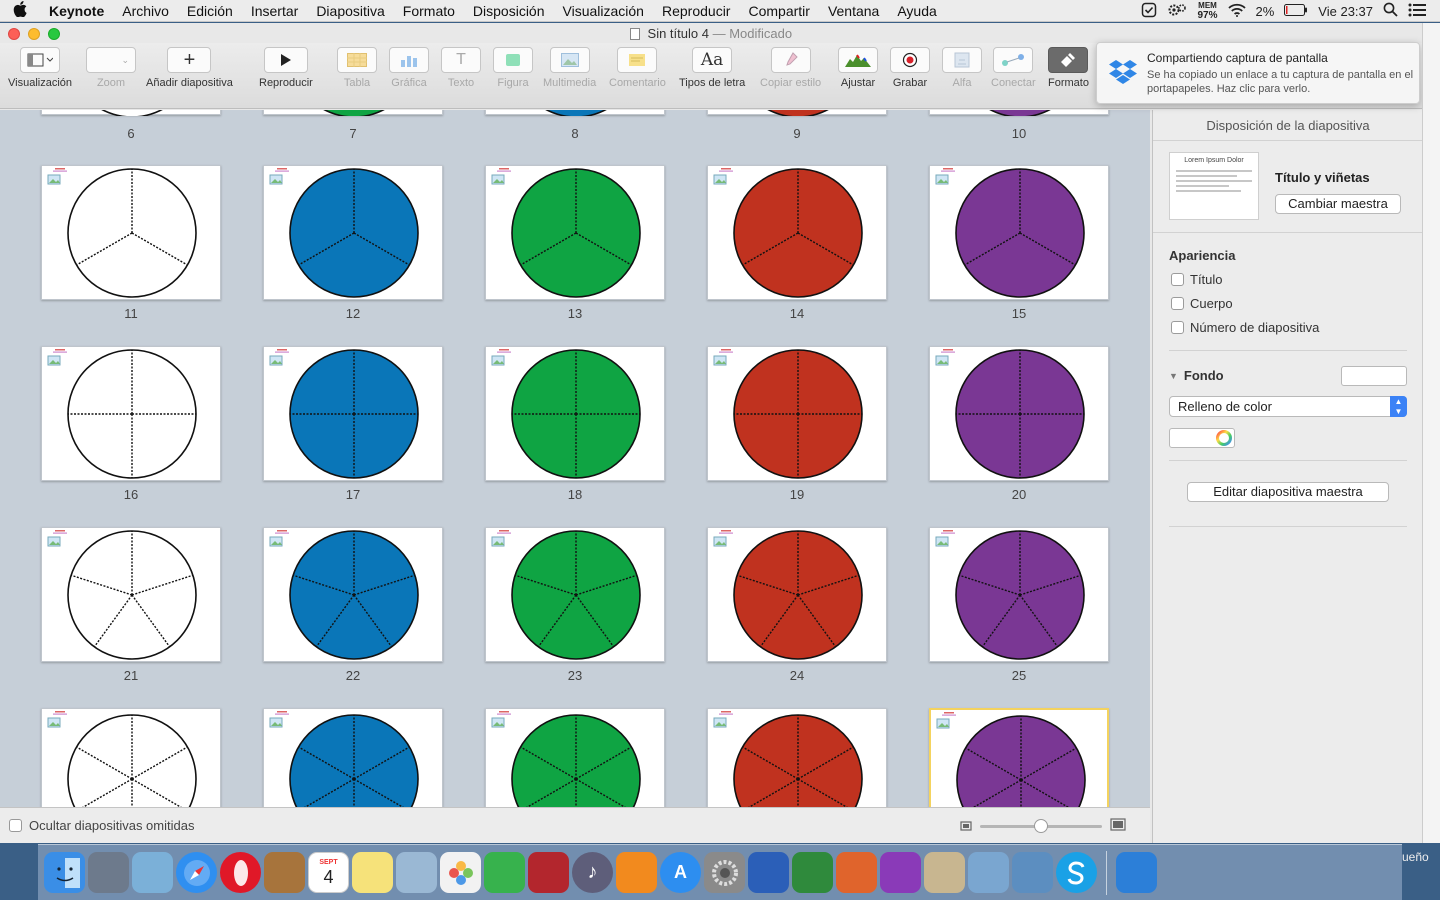  What do you see at coordinates (286, 76) in the screenshot?
I see `toolbar-play-button: Reproducir` at bounding box center [286, 76].